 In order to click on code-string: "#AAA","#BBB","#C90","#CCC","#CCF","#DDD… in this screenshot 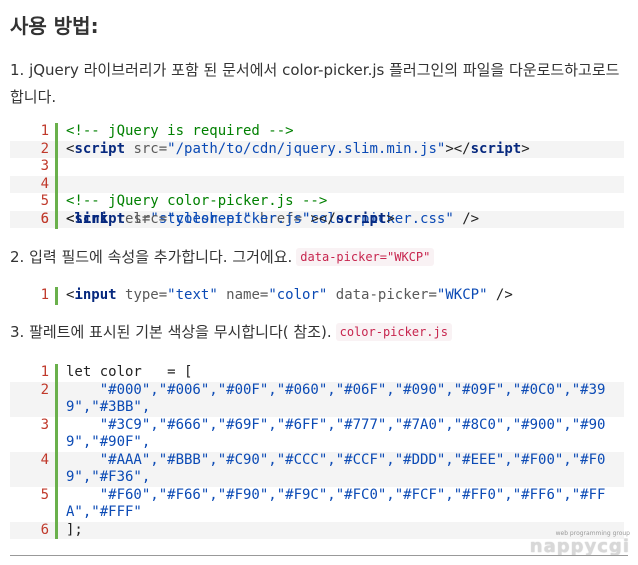, I will do `click(336, 468)`.